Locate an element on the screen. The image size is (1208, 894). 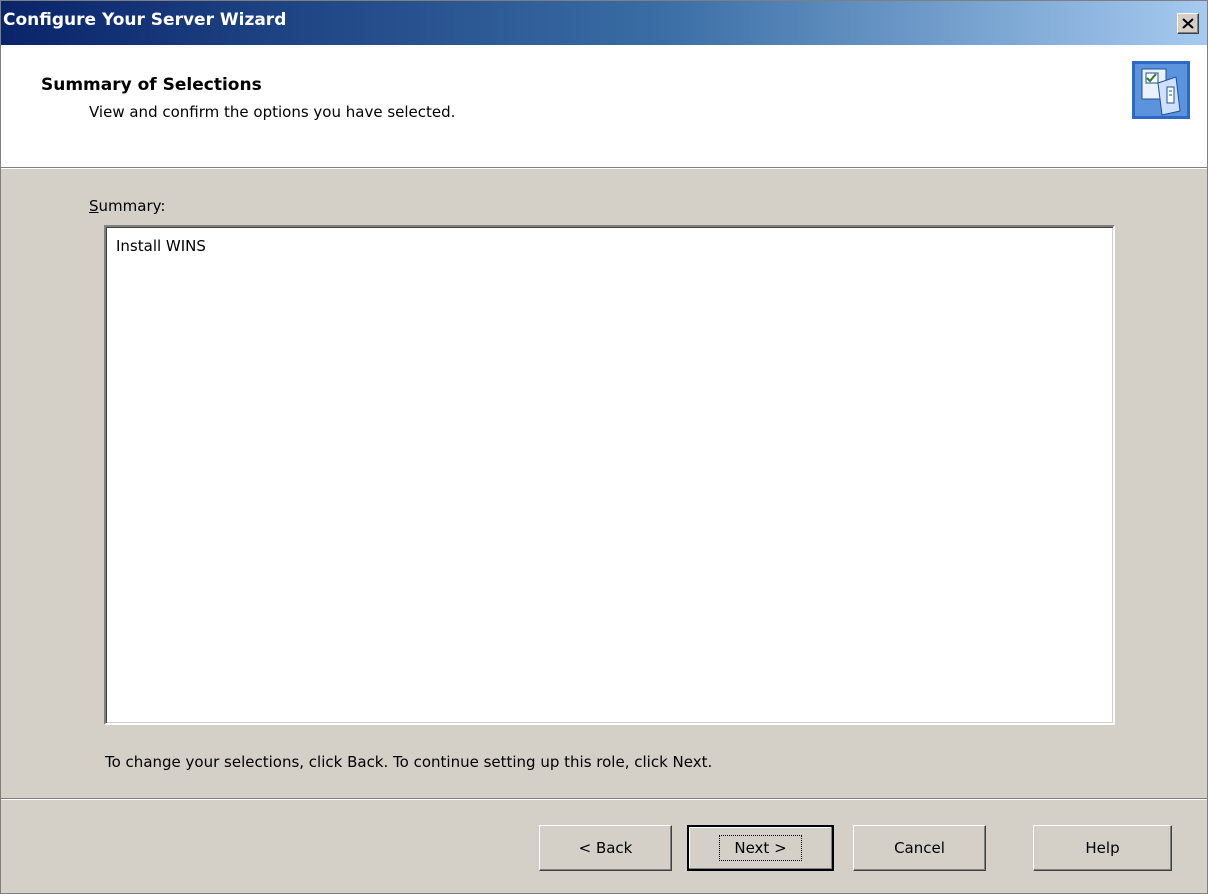
wizard-clipboard-icon is located at coordinates (1161, 90).